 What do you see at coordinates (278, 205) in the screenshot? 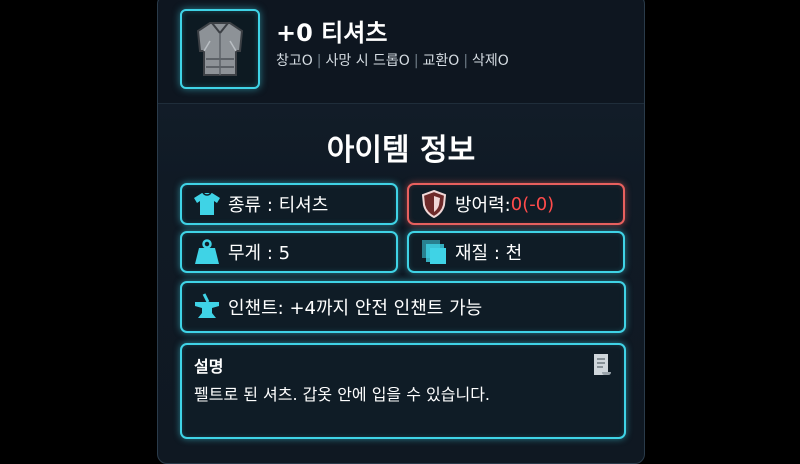
I see `stat-type-text: 종류 : 티셔츠` at bounding box center [278, 205].